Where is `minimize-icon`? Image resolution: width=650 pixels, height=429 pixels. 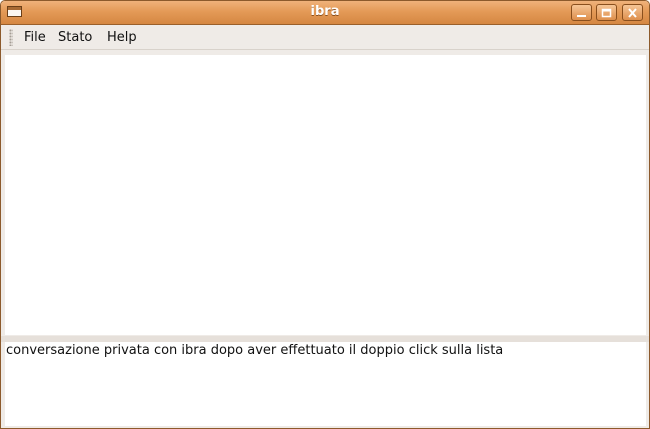 minimize-icon is located at coordinates (581, 16).